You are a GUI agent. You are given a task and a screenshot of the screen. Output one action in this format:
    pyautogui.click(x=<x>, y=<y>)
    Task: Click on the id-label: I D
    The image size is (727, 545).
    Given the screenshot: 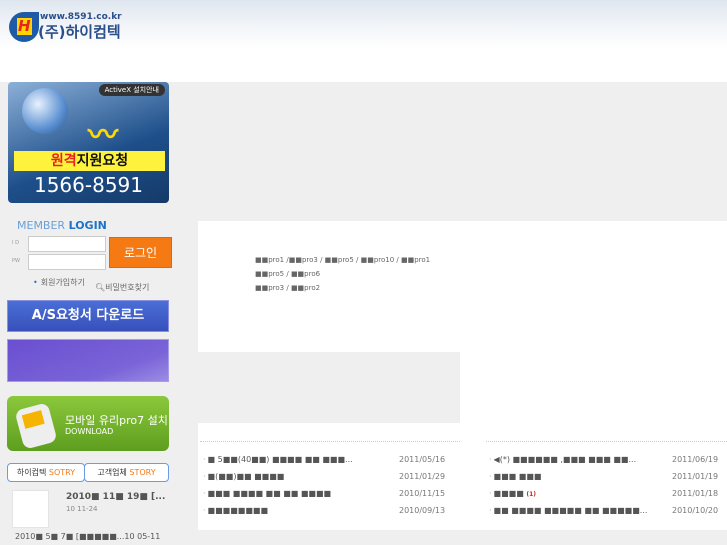 What is the action you would take?
    pyautogui.click(x=15, y=243)
    